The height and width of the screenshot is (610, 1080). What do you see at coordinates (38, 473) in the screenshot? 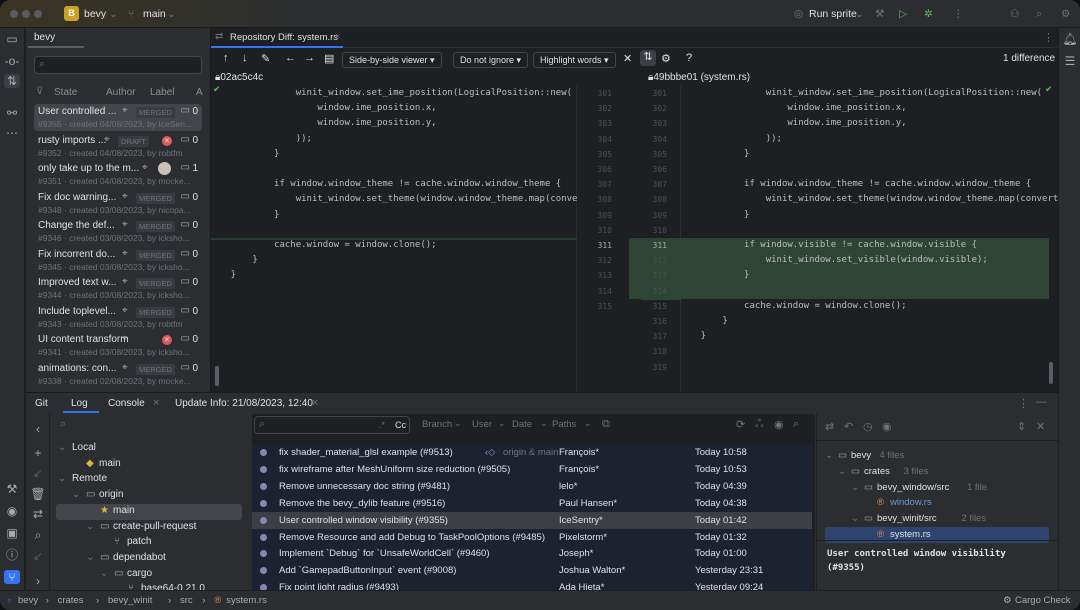
I see `checkout-icon: ↙` at bounding box center [38, 473].